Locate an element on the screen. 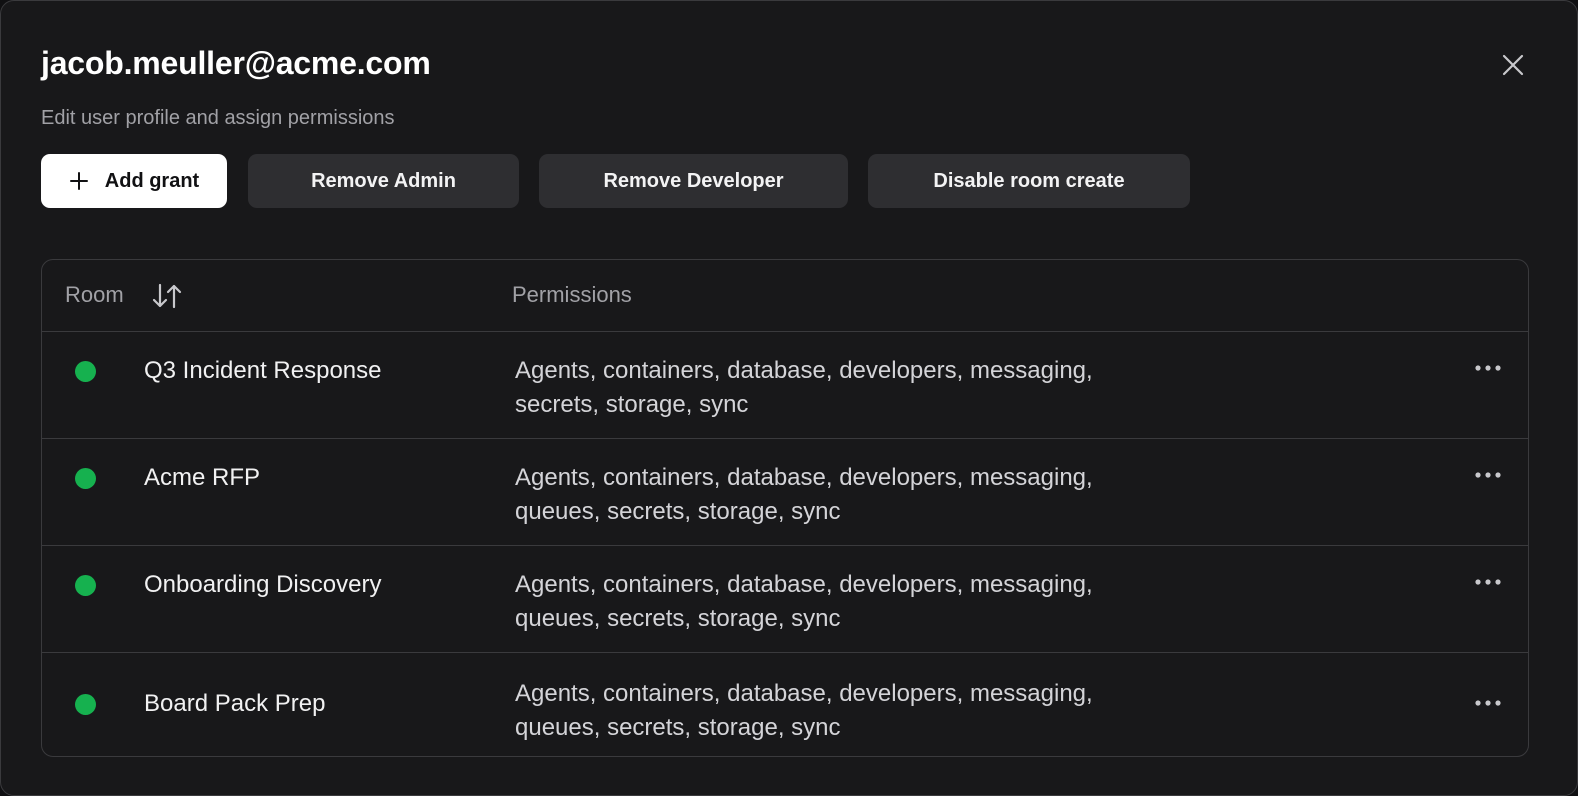 Image resolution: width=1578 pixels, height=796 pixels. close-icon is located at coordinates (1513, 65).